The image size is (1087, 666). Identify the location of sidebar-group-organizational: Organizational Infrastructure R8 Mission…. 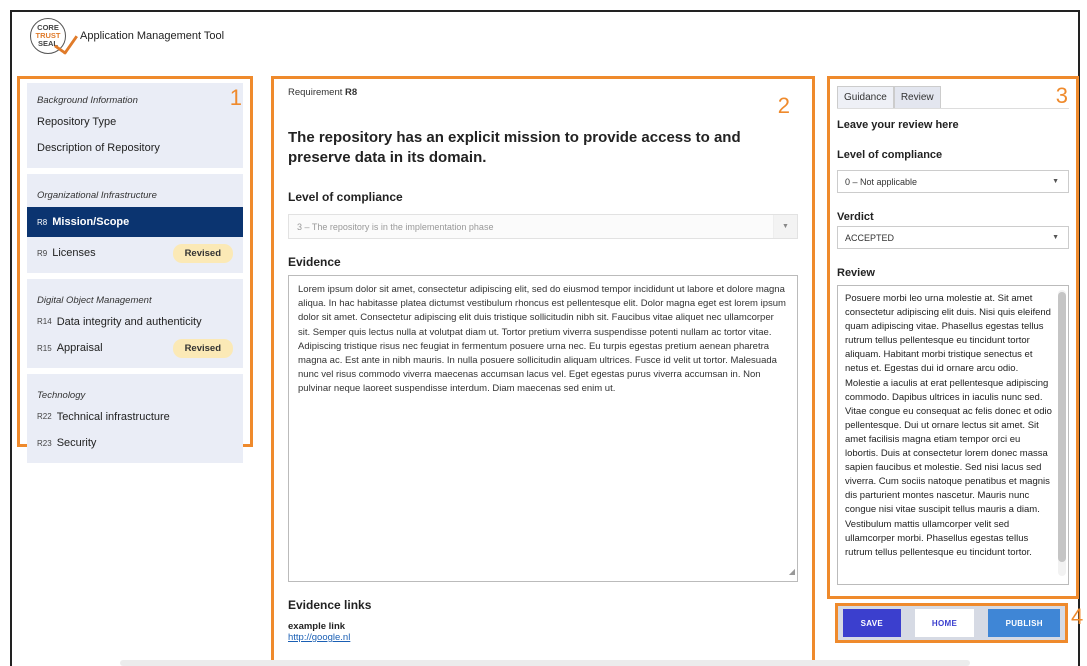
(135, 223).